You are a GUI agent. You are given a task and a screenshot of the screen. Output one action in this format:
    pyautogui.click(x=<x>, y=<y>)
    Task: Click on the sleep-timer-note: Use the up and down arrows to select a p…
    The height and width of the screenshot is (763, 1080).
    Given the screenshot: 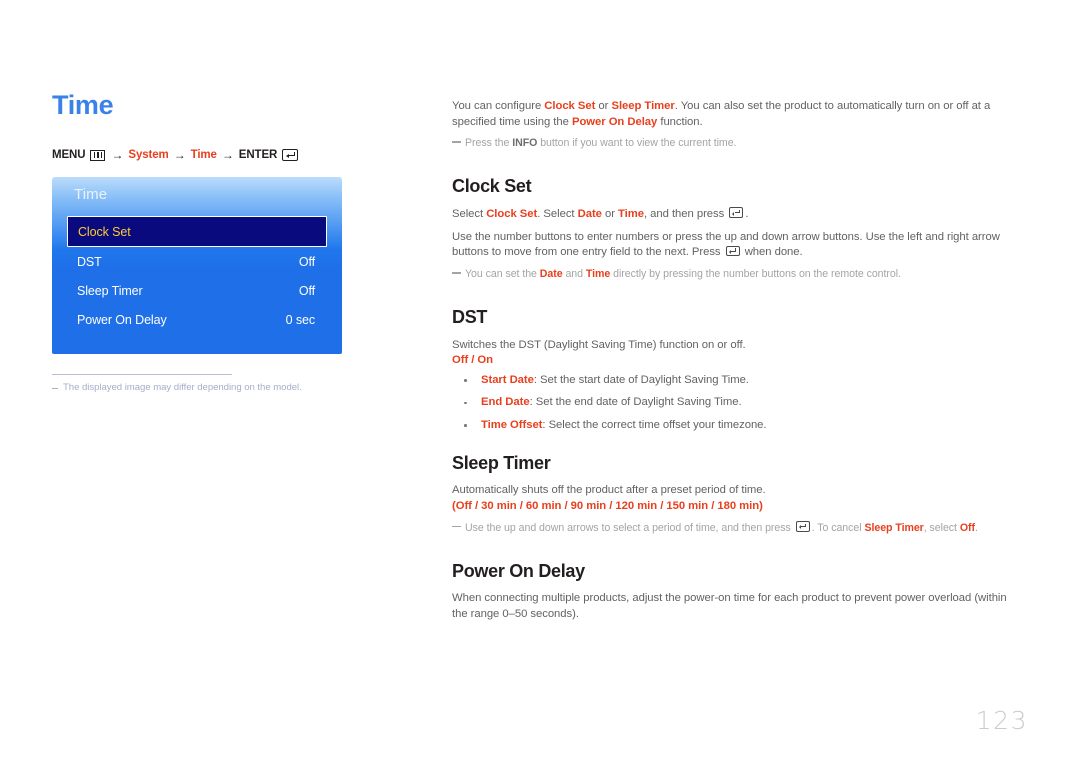 What is the action you would take?
    pyautogui.click(x=738, y=528)
    